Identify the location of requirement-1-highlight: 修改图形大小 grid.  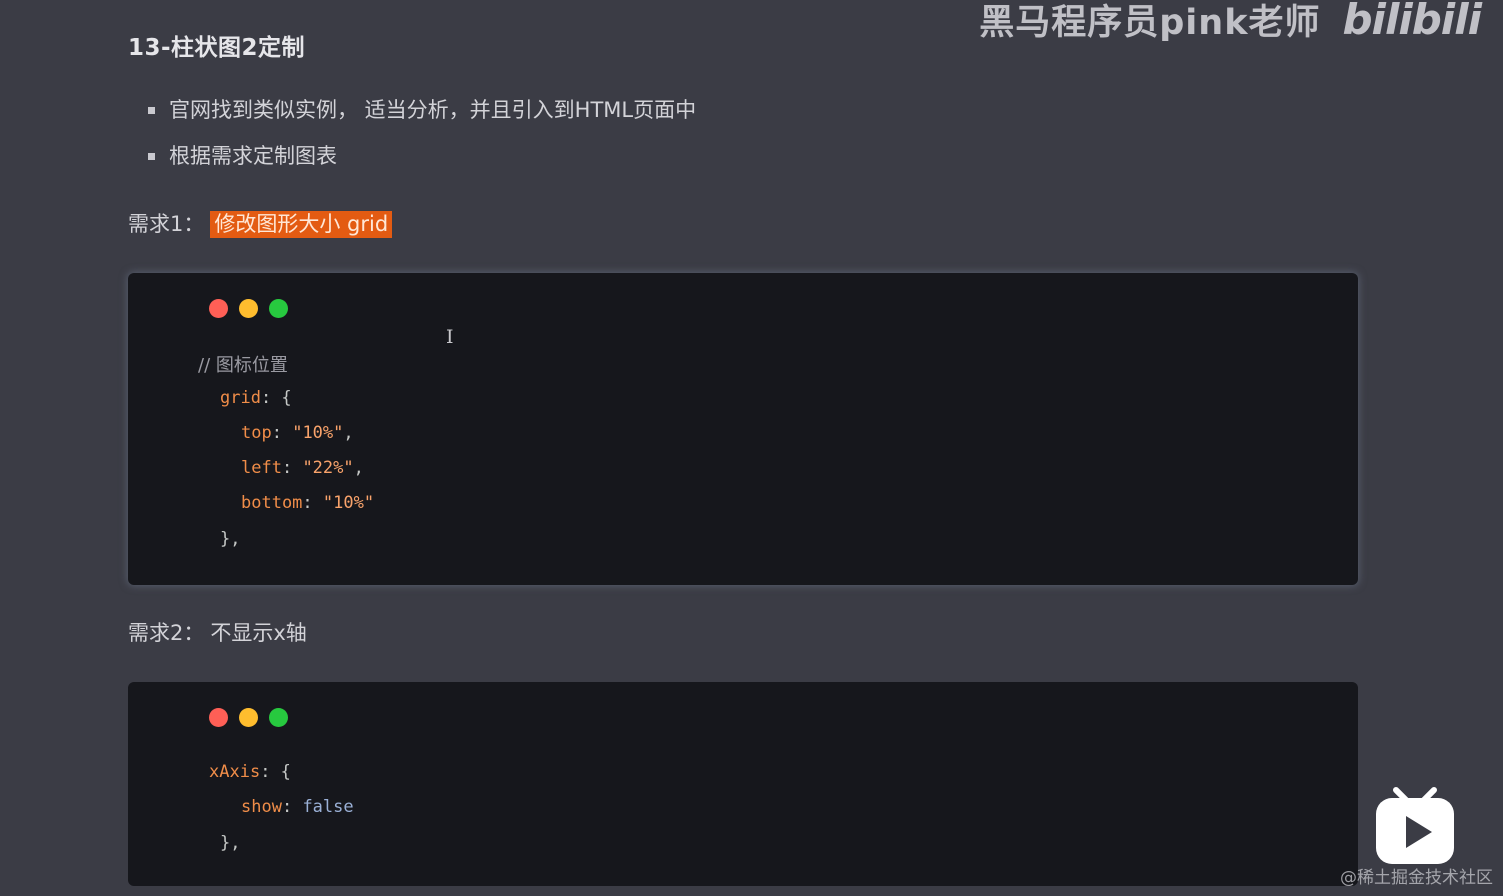
(301, 224).